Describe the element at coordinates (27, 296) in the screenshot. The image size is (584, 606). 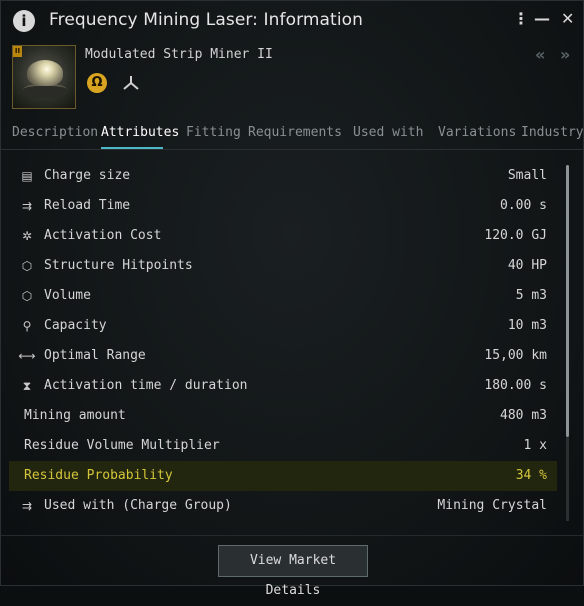
I see `volume-icon: ⬡` at that location.